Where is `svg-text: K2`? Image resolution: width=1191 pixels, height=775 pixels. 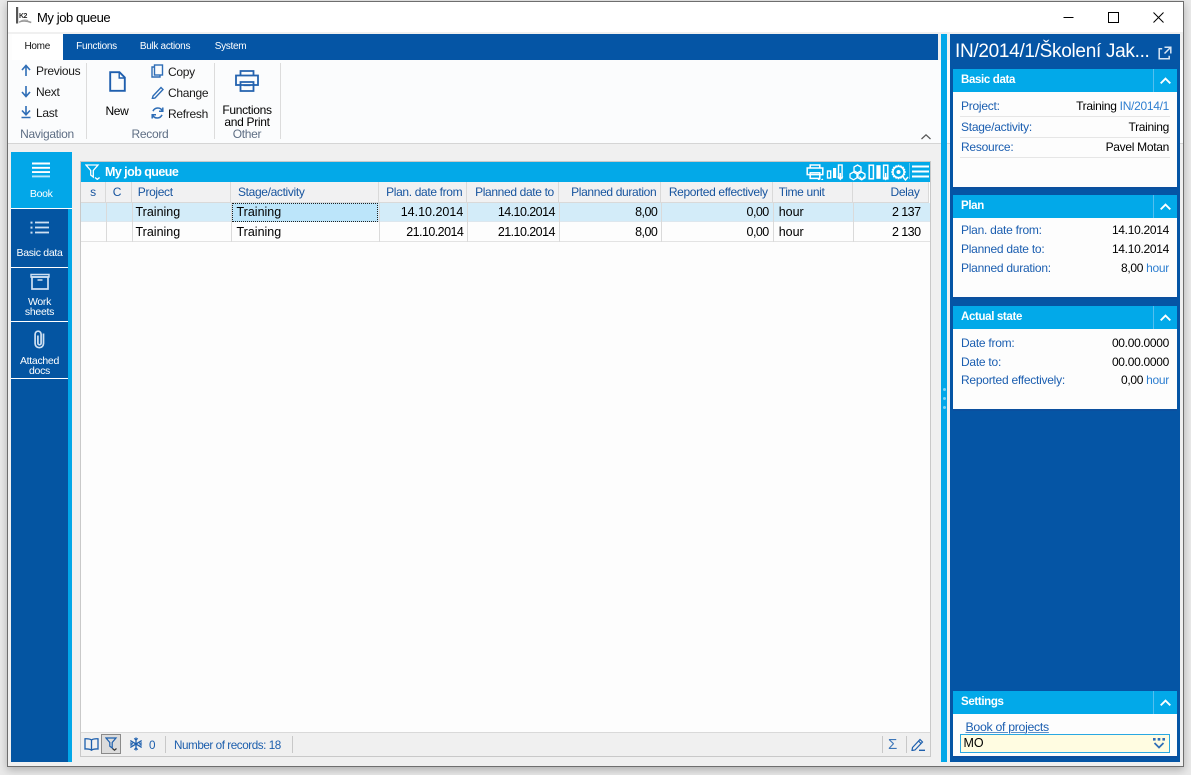 svg-text: K2 is located at coordinates (23, 16).